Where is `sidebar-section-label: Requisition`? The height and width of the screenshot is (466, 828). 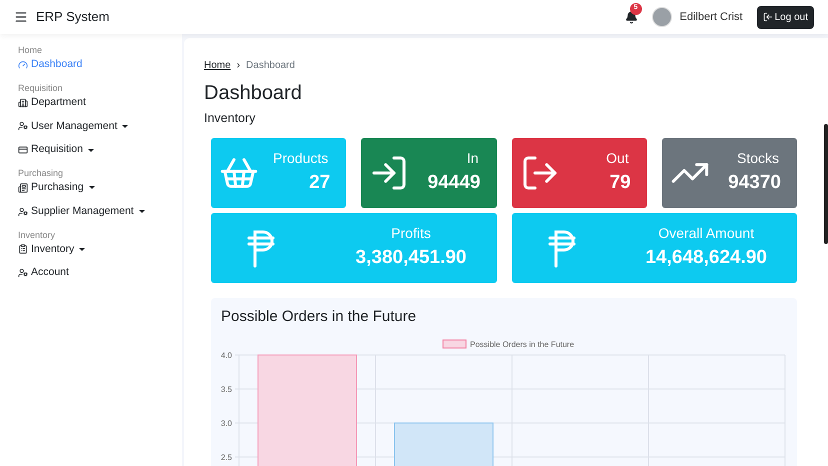 sidebar-section-label: Requisition is located at coordinates (41, 88).